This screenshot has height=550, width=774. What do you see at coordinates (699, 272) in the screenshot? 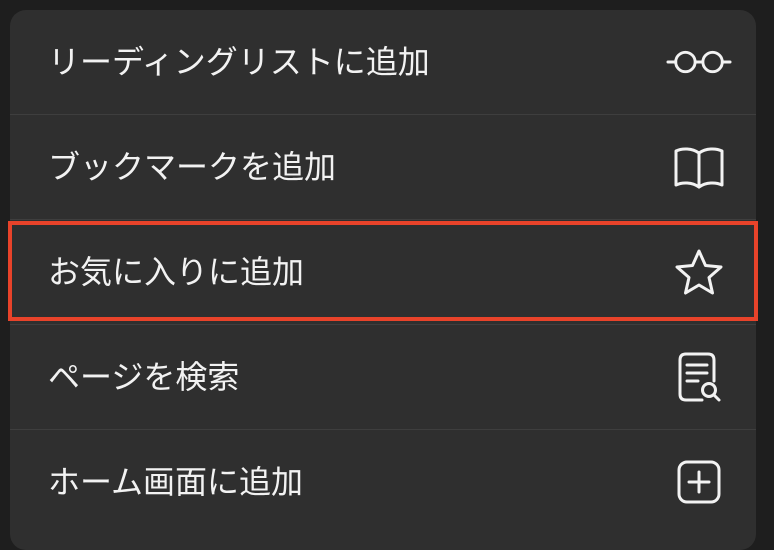
I see `star-icon` at bounding box center [699, 272].